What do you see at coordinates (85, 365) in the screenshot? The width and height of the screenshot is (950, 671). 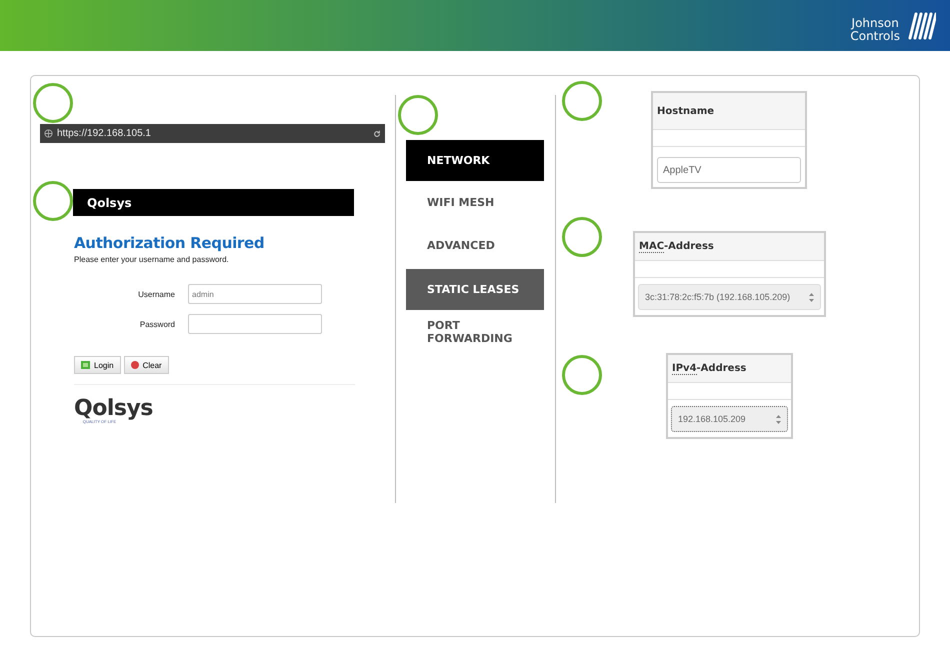 I see `login-icon` at bounding box center [85, 365].